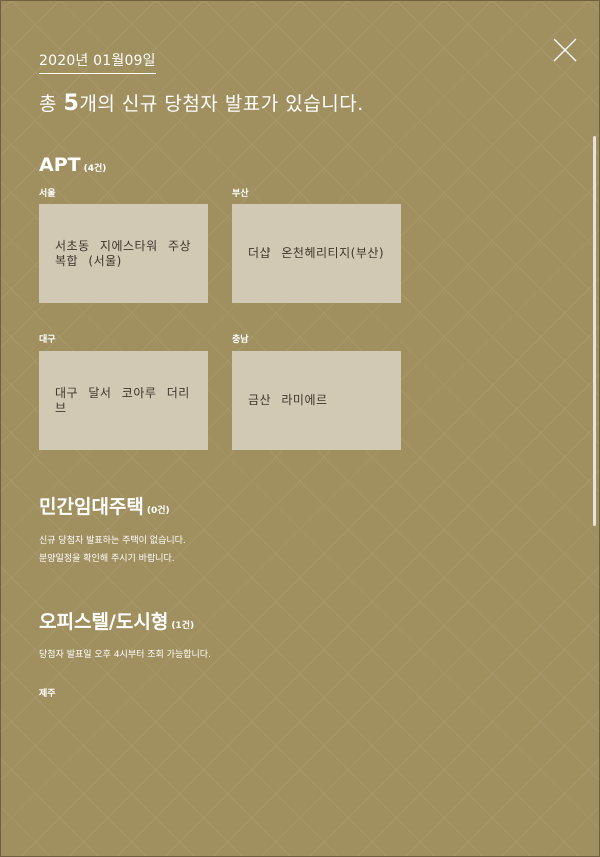 The width and height of the screenshot is (600, 857). I want to click on region-label: 대구, so click(47, 340).